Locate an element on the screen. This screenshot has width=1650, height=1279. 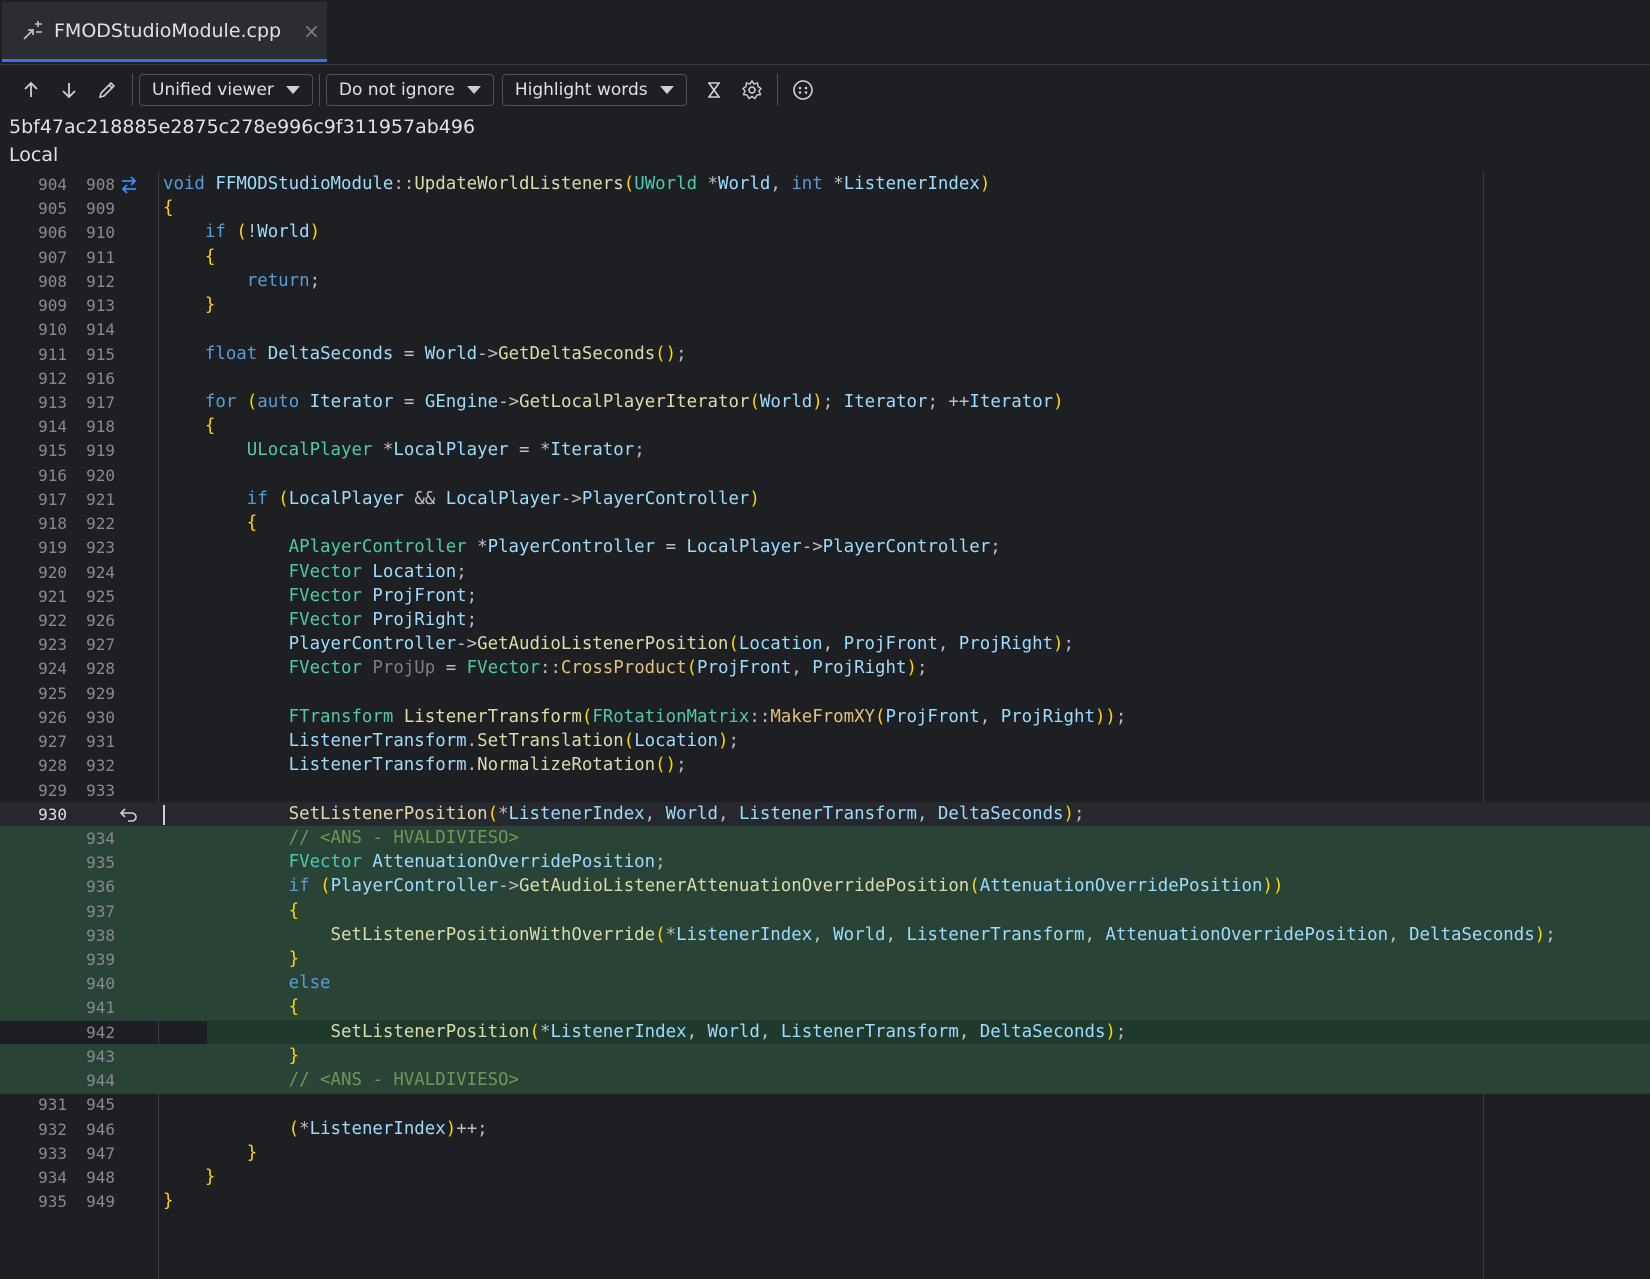
code-line: 940 else is located at coordinates (825, 984).